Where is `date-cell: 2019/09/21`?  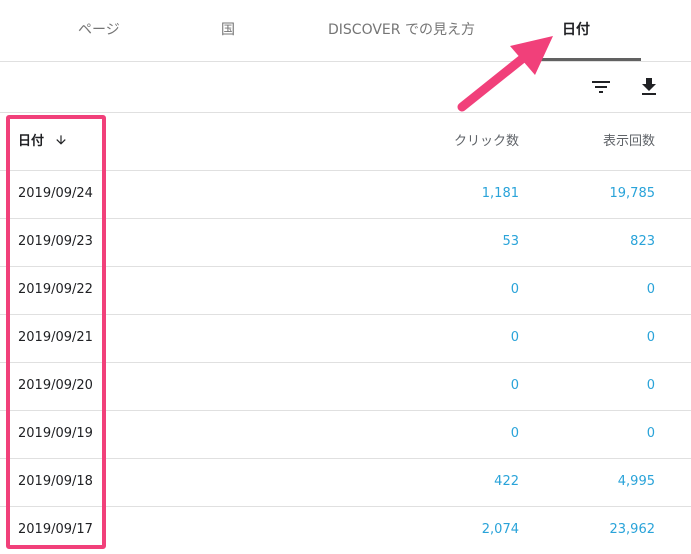 date-cell: 2019/09/21 is located at coordinates (55, 337).